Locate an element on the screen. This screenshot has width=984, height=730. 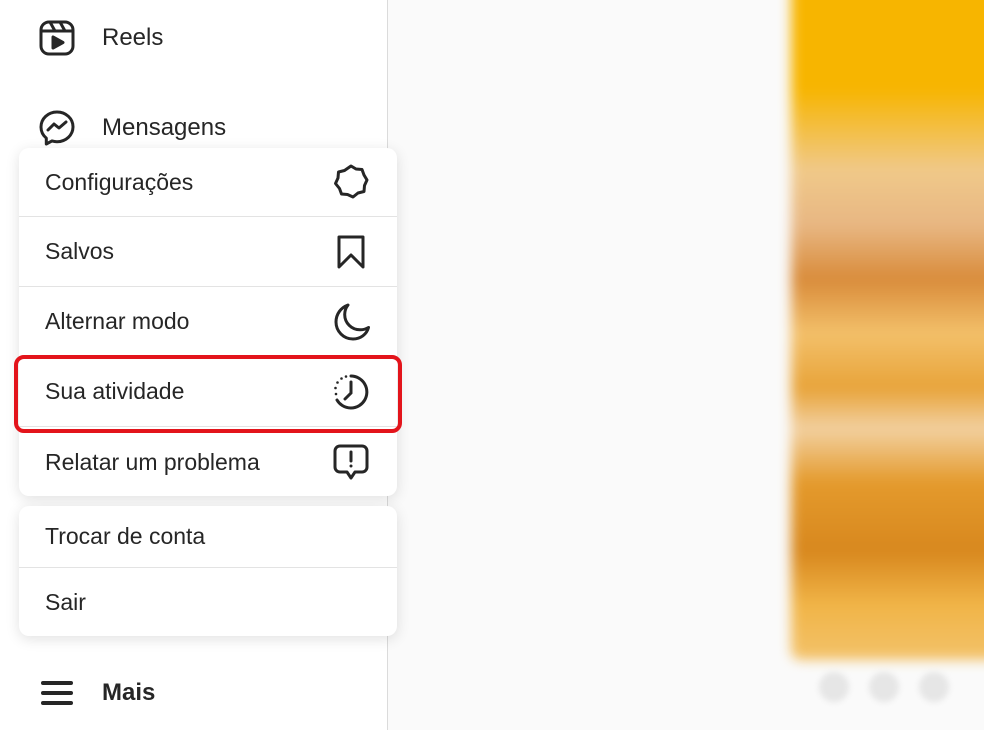
share-icon is located at coordinates (934, 687).